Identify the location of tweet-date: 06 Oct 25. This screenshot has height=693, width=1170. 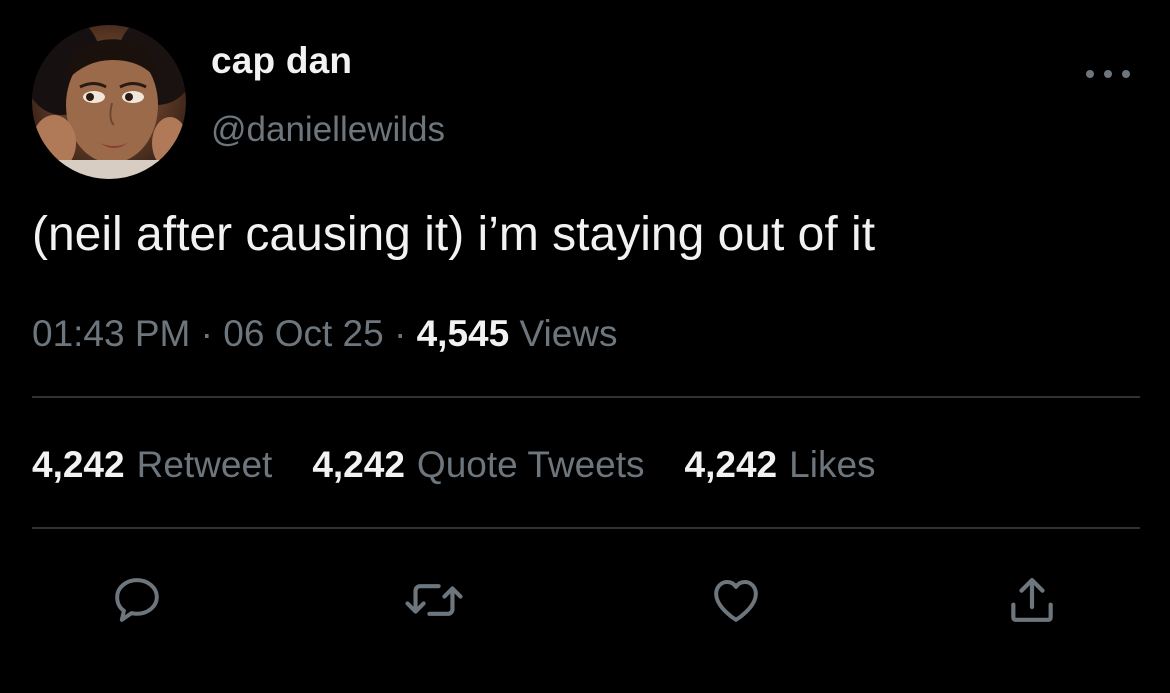
(303, 333).